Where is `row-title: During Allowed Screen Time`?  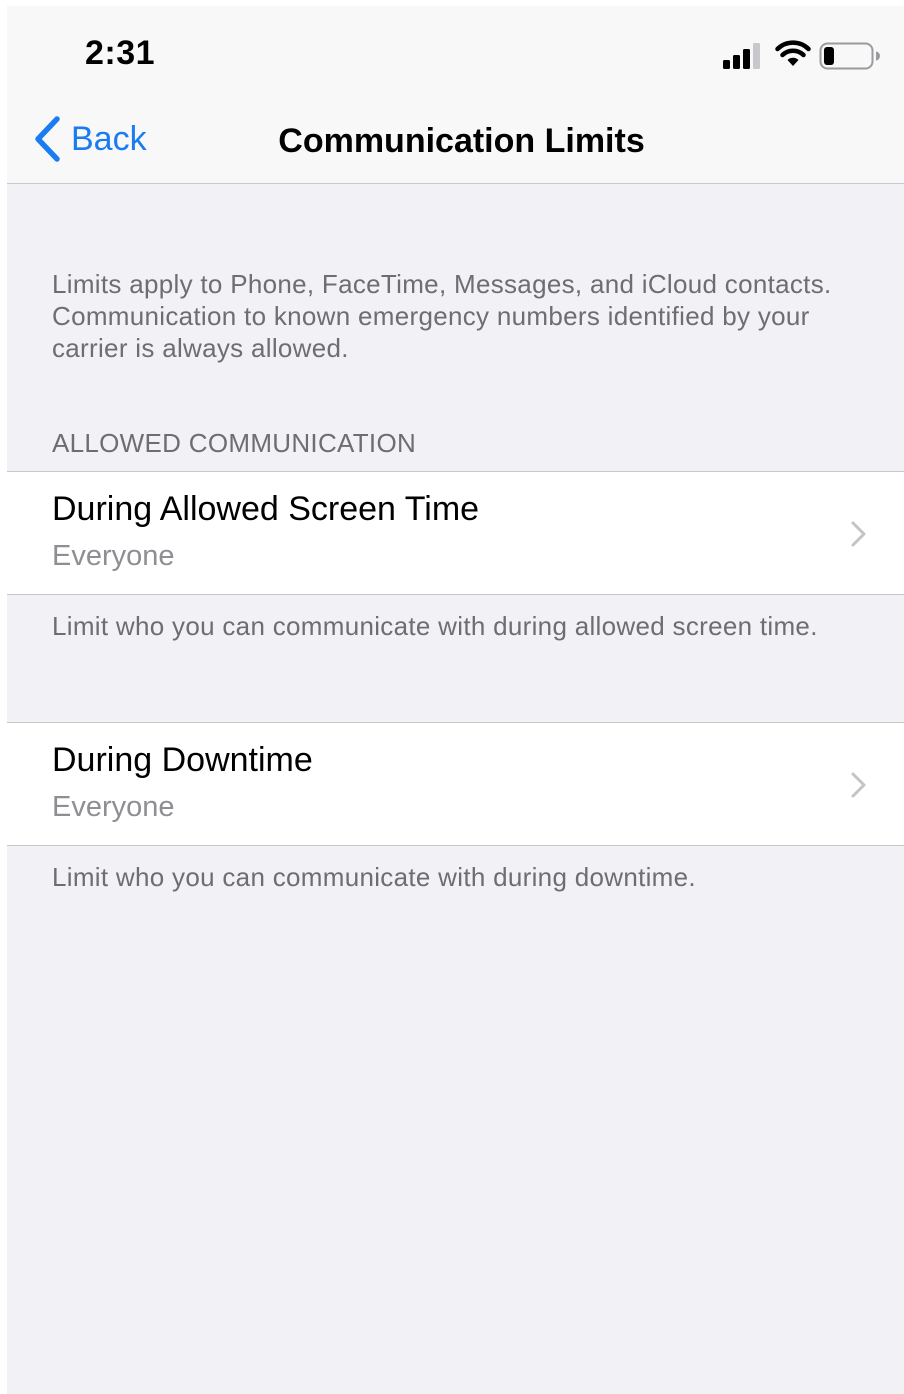 row-title: During Allowed Screen Time is located at coordinates (266, 509).